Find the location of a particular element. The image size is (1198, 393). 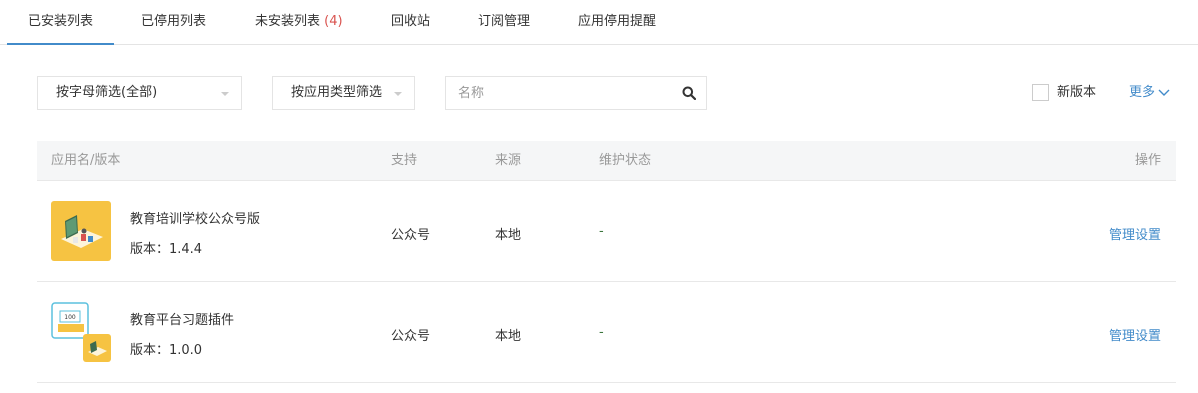

tab-disable-reminder-label: 应用停用提醒 is located at coordinates (617, 21).